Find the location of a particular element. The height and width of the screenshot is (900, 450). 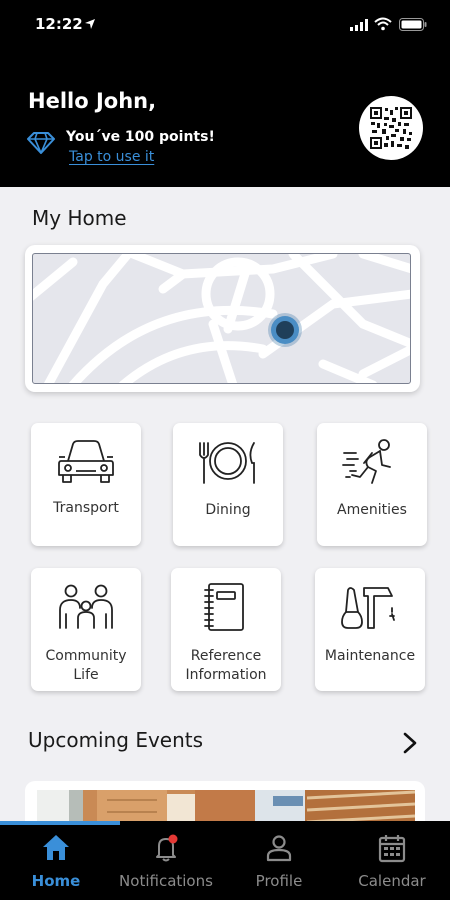

notebook-icon is located at coordinates (224, 607).